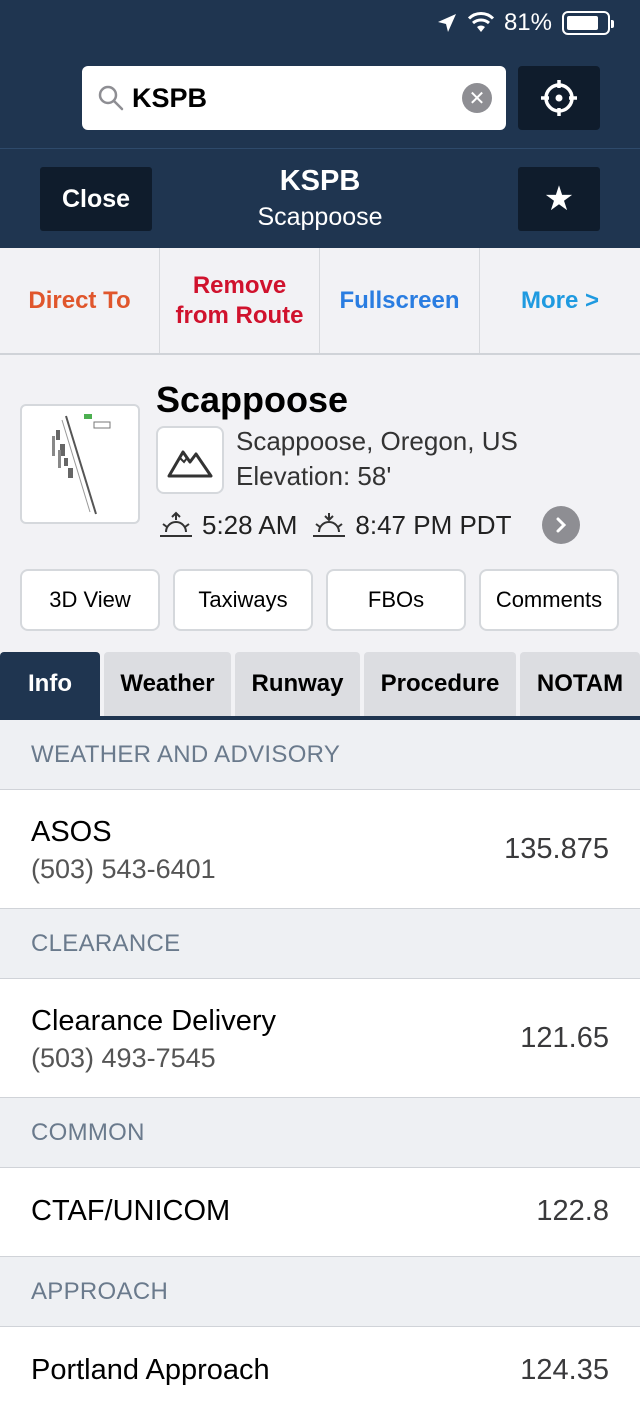 This screenshot has width=640, height=1411. What do you see at coordinates (250, 524) in the screenshot?
I see `sunrise-time: 5:28 AM` at bounding box center [250, 524].